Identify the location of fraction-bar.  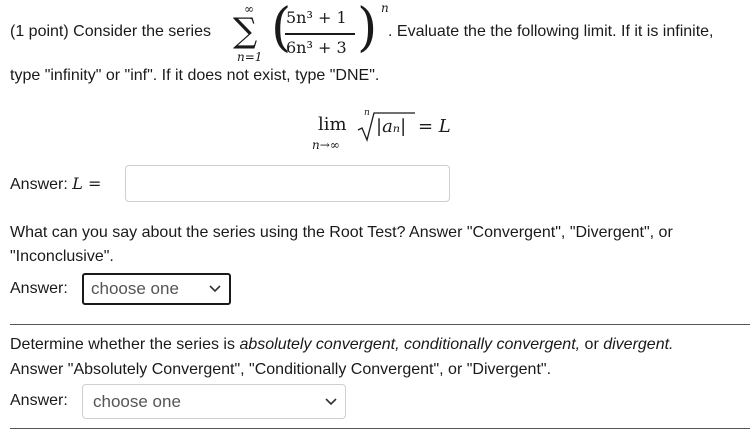
(320, 34).